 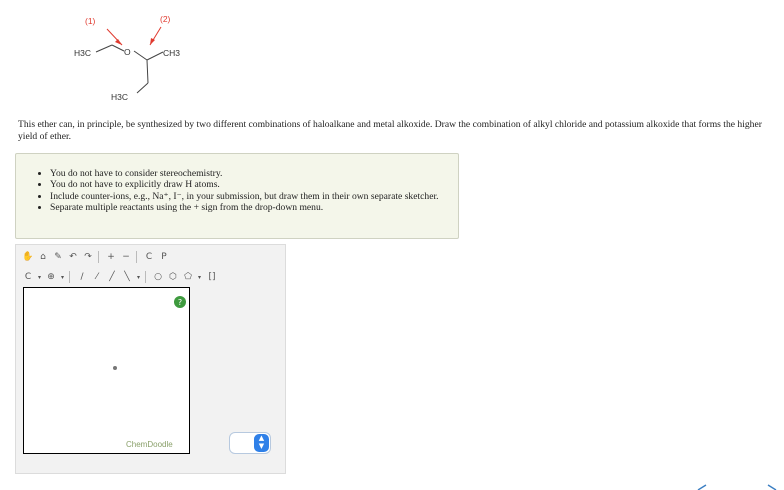 I want to click on chemdoodle-brand: ChemDoodle, so click(x=149, y=444).